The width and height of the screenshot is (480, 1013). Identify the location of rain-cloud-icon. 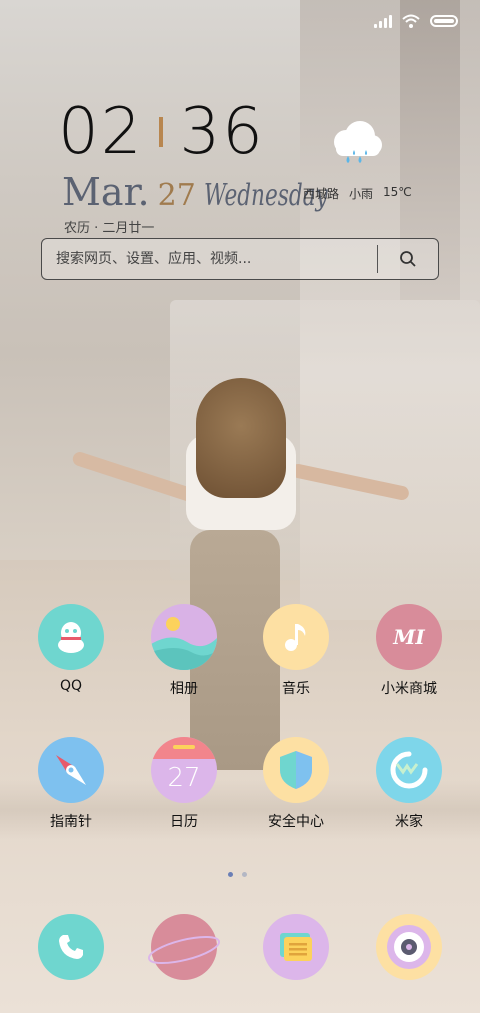
(356, 144).